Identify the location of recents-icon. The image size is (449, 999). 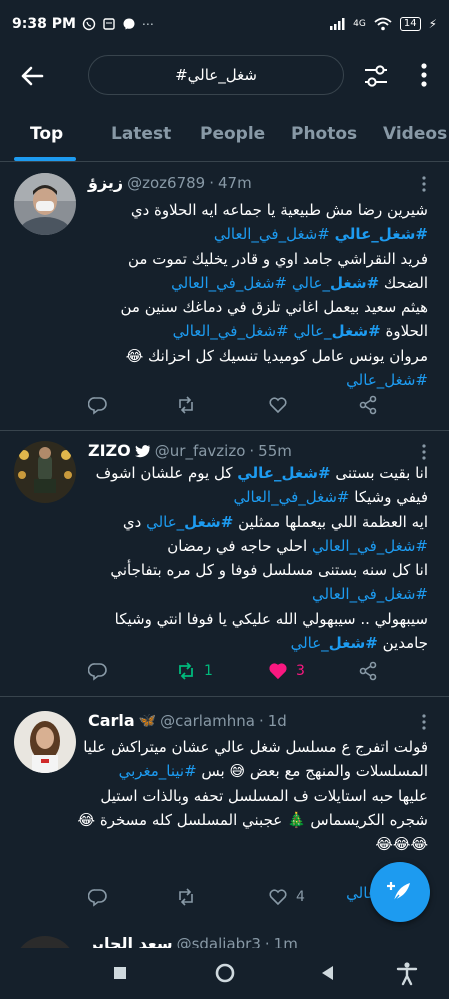
(120, 973).